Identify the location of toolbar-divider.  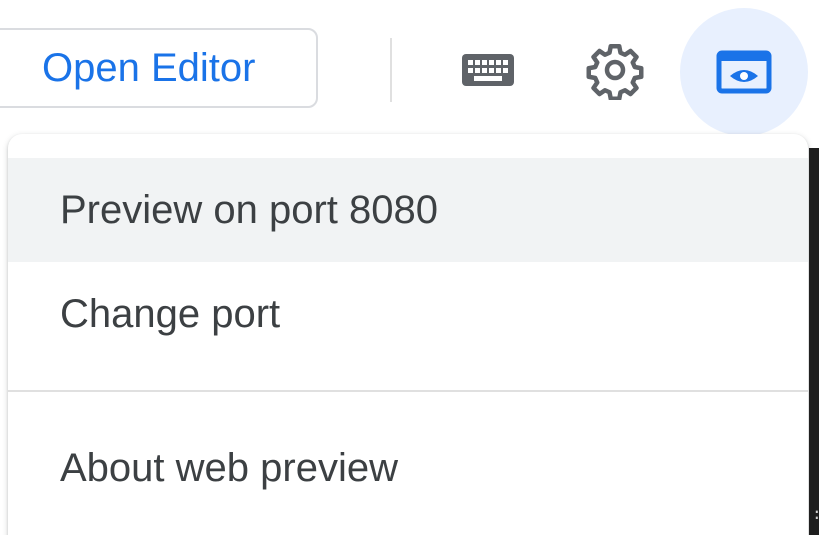
(391, 70).